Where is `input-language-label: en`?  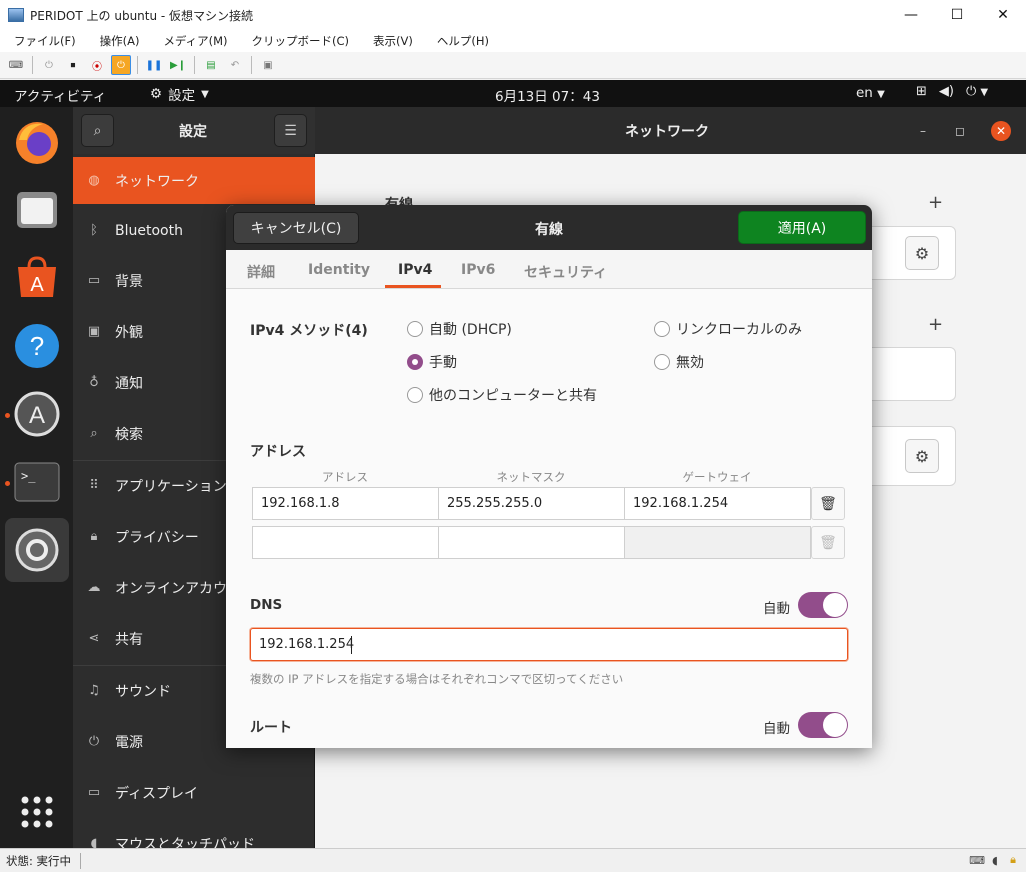 input-language-label: en is located at coordinates (864, 93).